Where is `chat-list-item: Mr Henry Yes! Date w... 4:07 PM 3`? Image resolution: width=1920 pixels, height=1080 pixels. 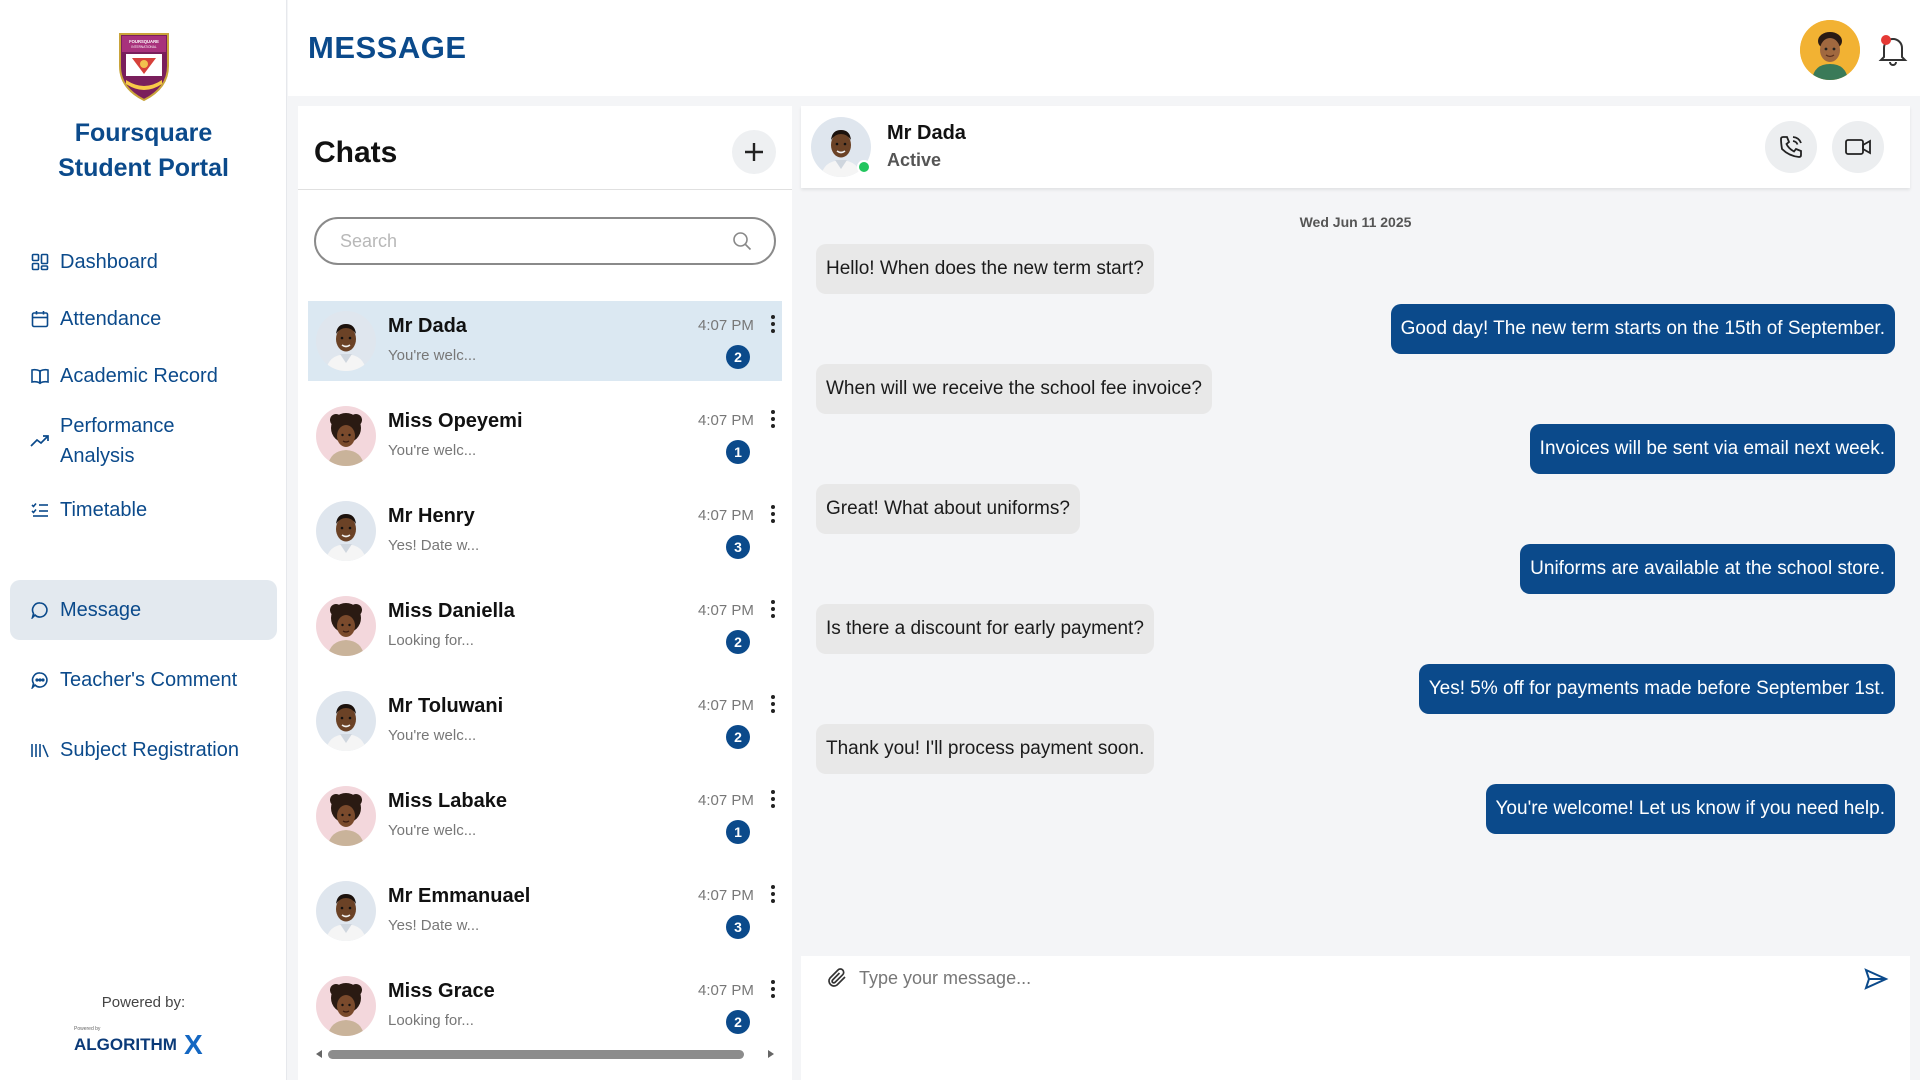
chat-list-item: Mr Henry Yes! Date w... 4:07 PM 3 is located at coordinates (545, 531).